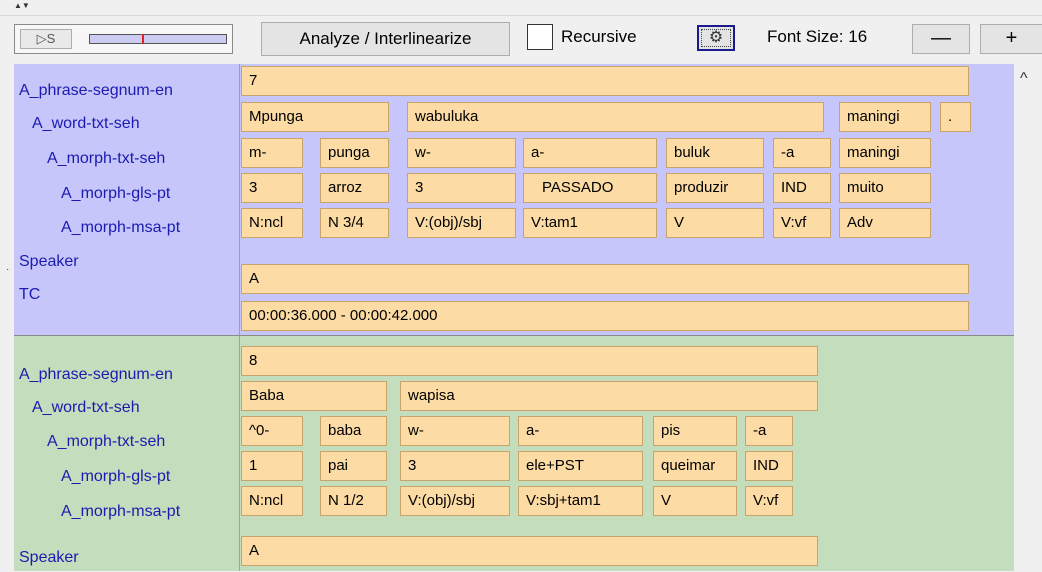 This screenshot has width=1042, height=572. What do you see at coordinates (941, 39) in the screenshot?
I see `decrease-font-button: —` at bounding box center [941, 39].